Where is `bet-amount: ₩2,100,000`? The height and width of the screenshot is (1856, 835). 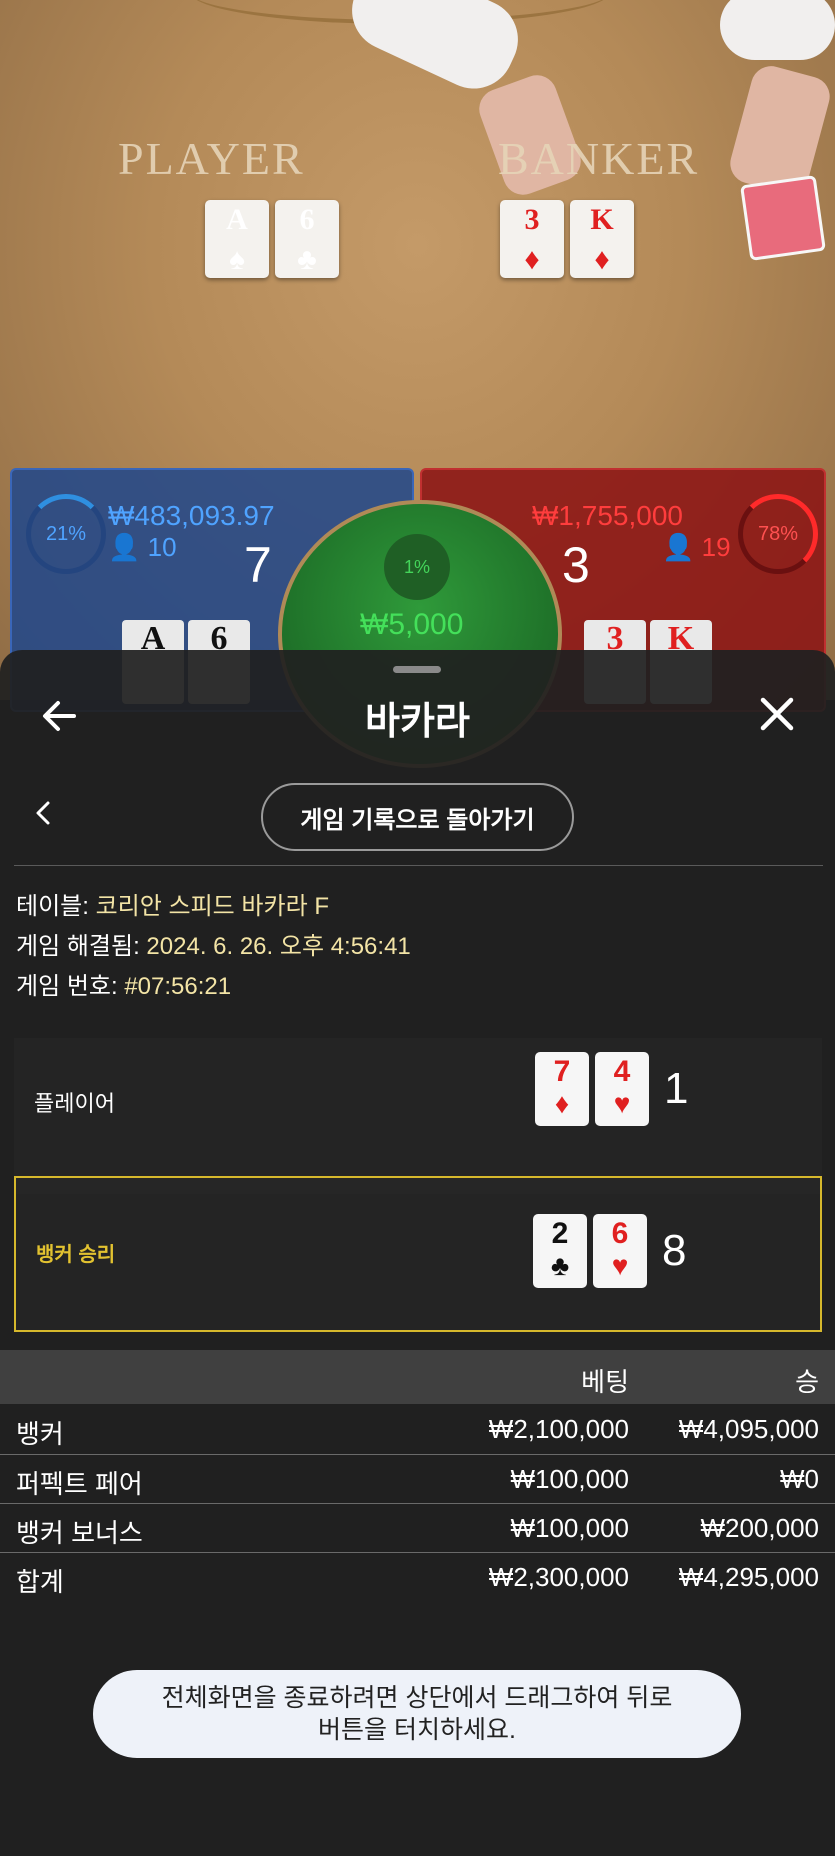 bet-amount: ₩2,100,000 is located at coordinates (558, 1429).